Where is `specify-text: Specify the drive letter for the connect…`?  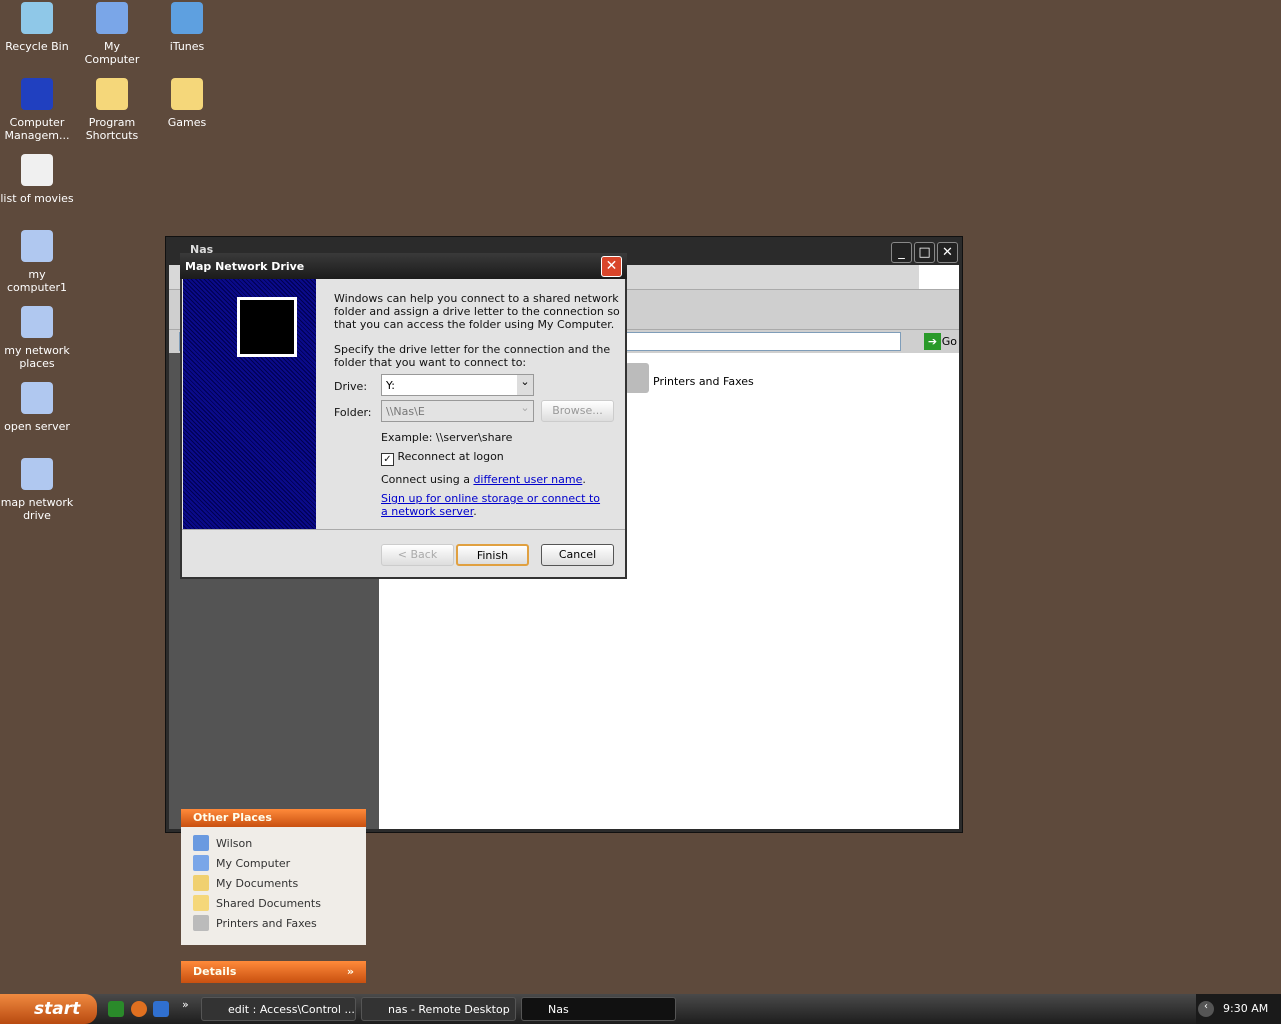 specify-text: Specify the drive letter for the connect… is located at coordinates (472, 356).